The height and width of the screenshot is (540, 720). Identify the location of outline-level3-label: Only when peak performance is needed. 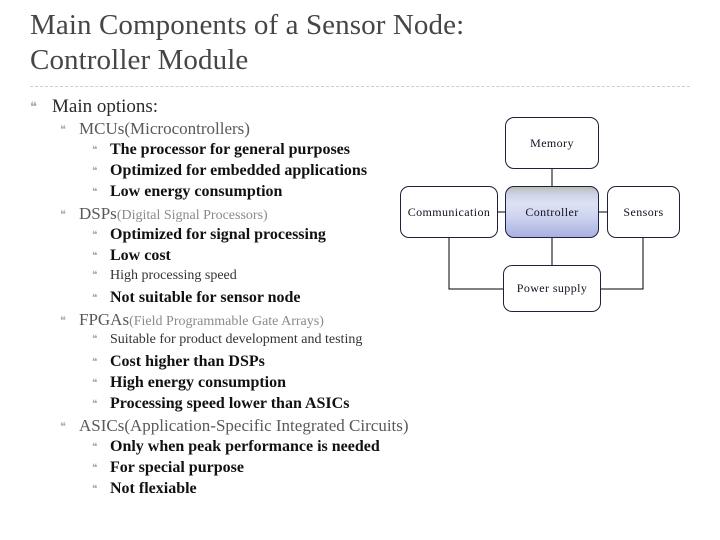
(245, 446).